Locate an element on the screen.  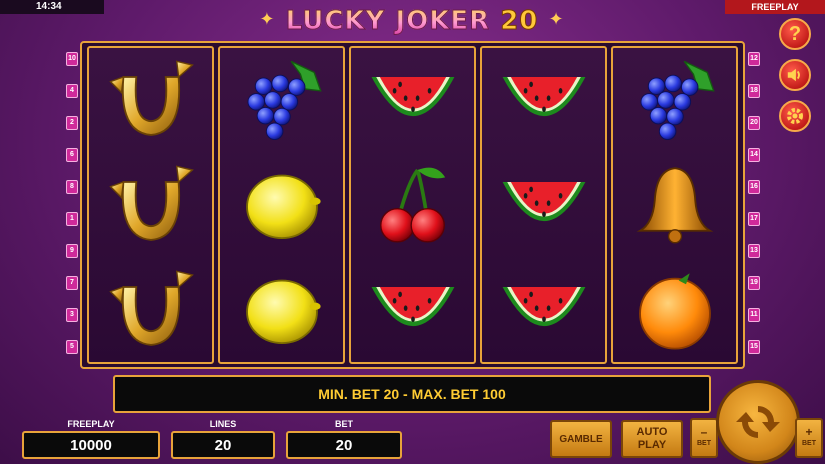
bet-increase-button: + BET is located at coordinates (809, 438).